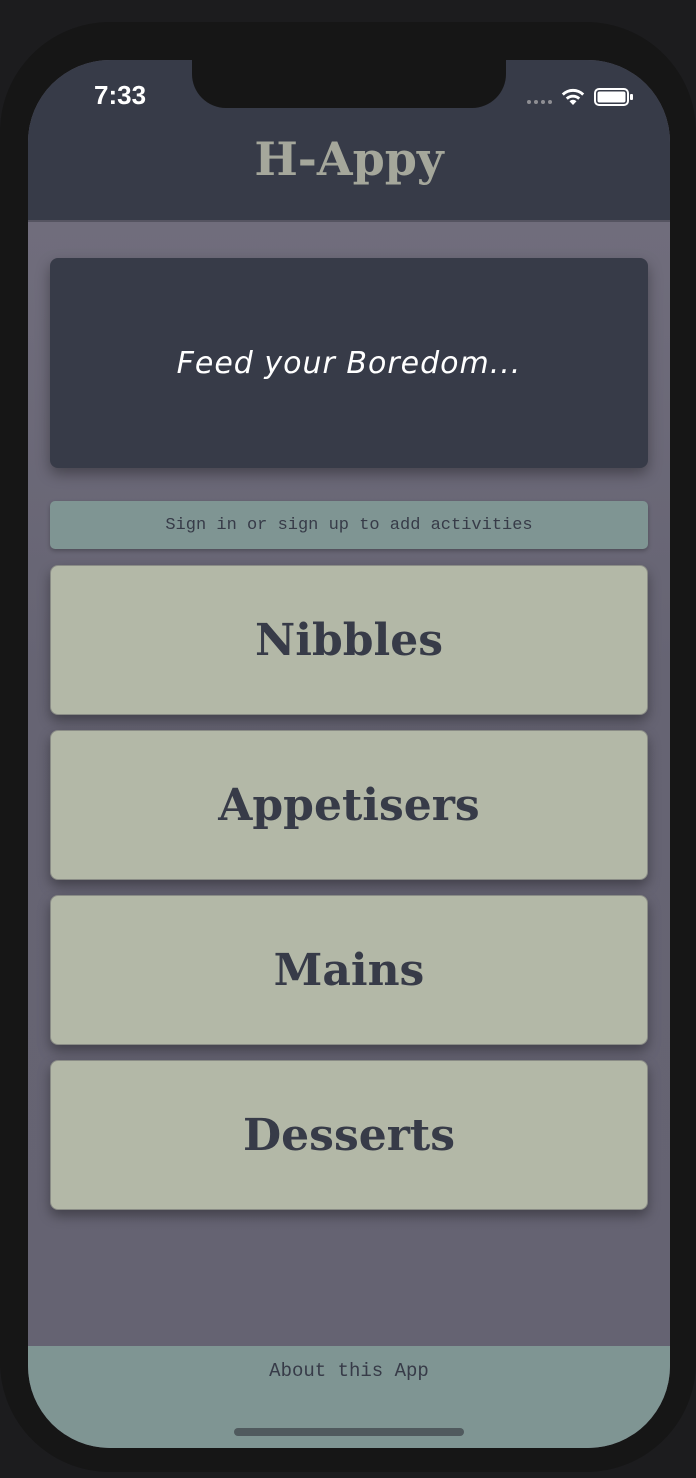 The width and height of the screenshot is (696, 1478). I want to click on menu-card-appetisers: Appetisers, so click(349, 805).